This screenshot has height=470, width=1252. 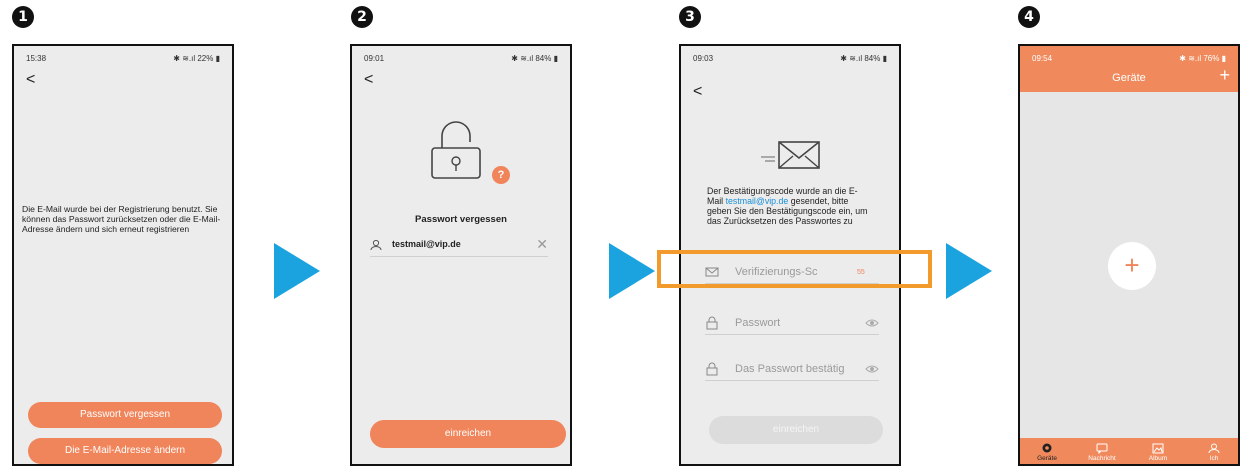 I want to click on battery-percent: 76%, so click(x=1211, y=58).